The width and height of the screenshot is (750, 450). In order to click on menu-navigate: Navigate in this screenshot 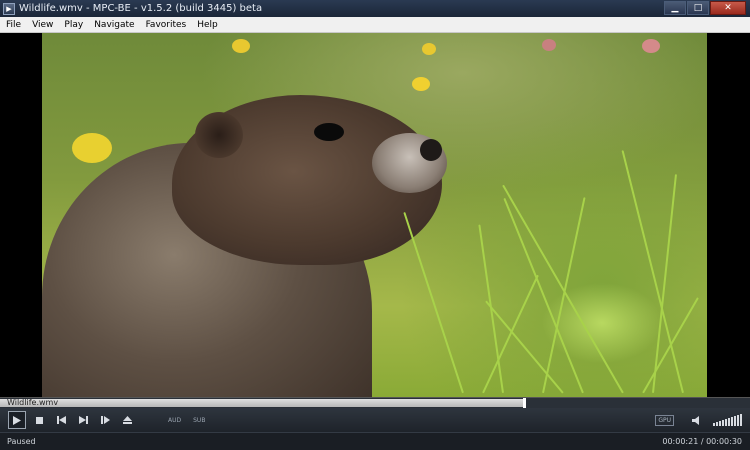, I will do `click(113, 25)`.